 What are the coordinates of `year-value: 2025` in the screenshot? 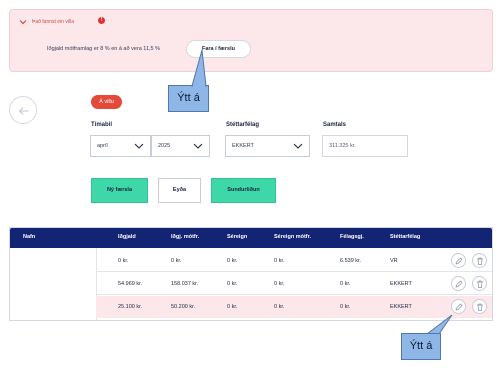 It's located at (164, 146).